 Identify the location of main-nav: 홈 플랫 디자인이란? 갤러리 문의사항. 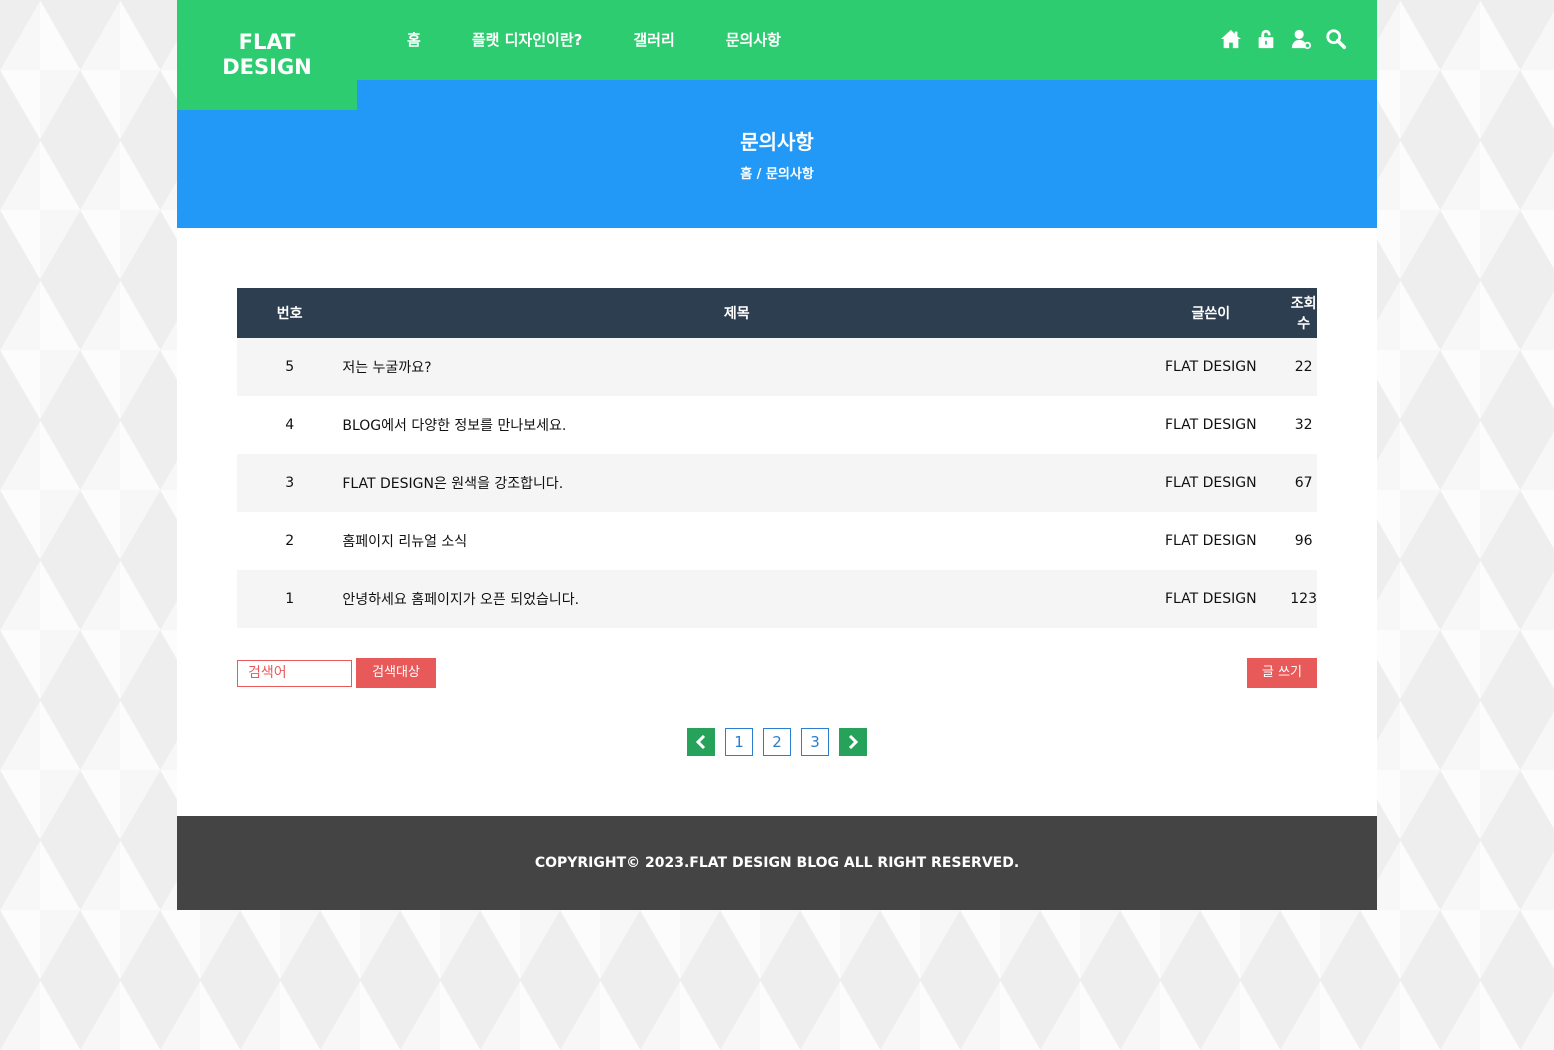
(619, 40).